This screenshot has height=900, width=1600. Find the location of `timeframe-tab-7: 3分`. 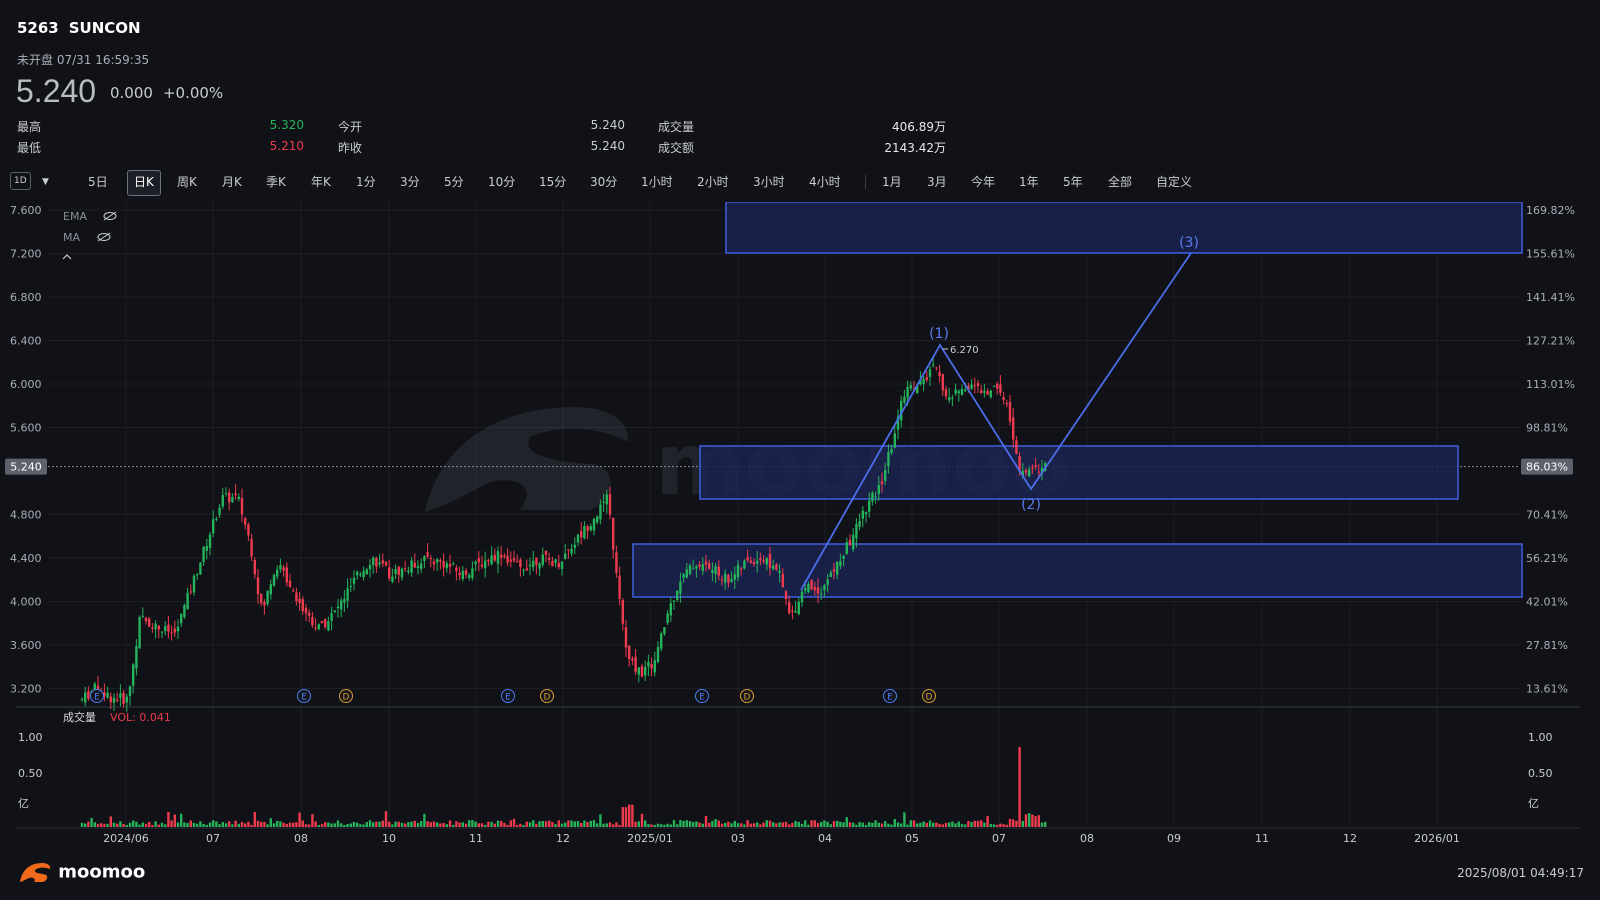

timeframe-tab-7: 3分 is located at coordinates (410, 182).